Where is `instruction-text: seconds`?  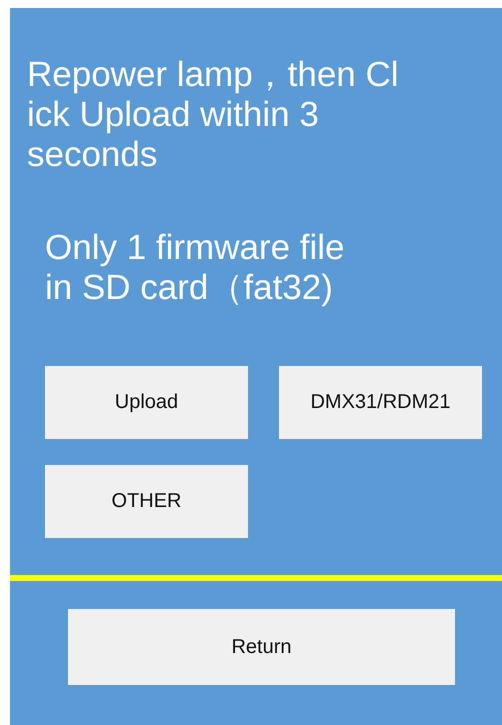
instruction-text: seconds is located at coordinates (92, 155).